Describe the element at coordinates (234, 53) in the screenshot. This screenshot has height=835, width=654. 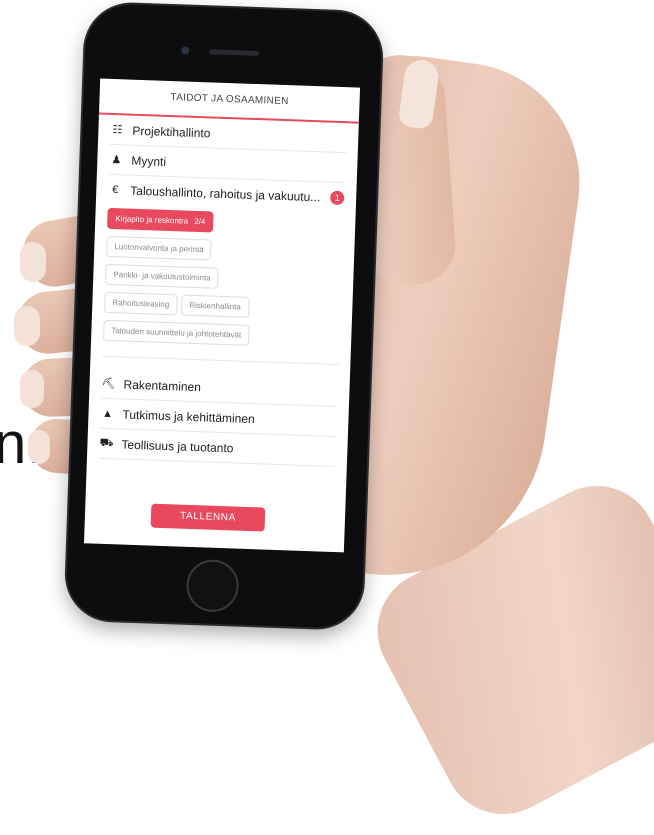
I see `earpiece-speaker` at that location.